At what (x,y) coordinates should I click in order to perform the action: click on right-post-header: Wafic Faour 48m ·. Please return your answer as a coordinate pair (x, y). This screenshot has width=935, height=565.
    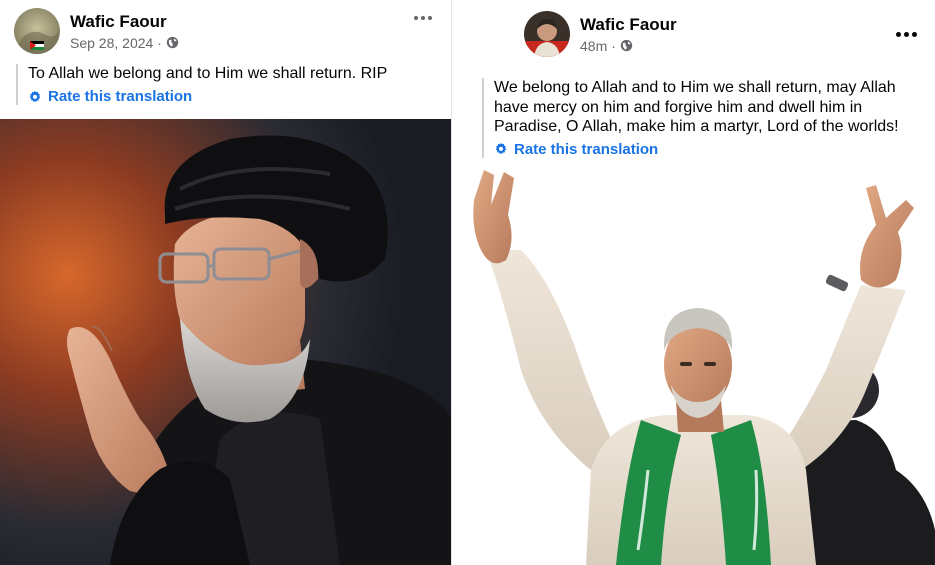
    Looking at the image, I should click on (600, 34).